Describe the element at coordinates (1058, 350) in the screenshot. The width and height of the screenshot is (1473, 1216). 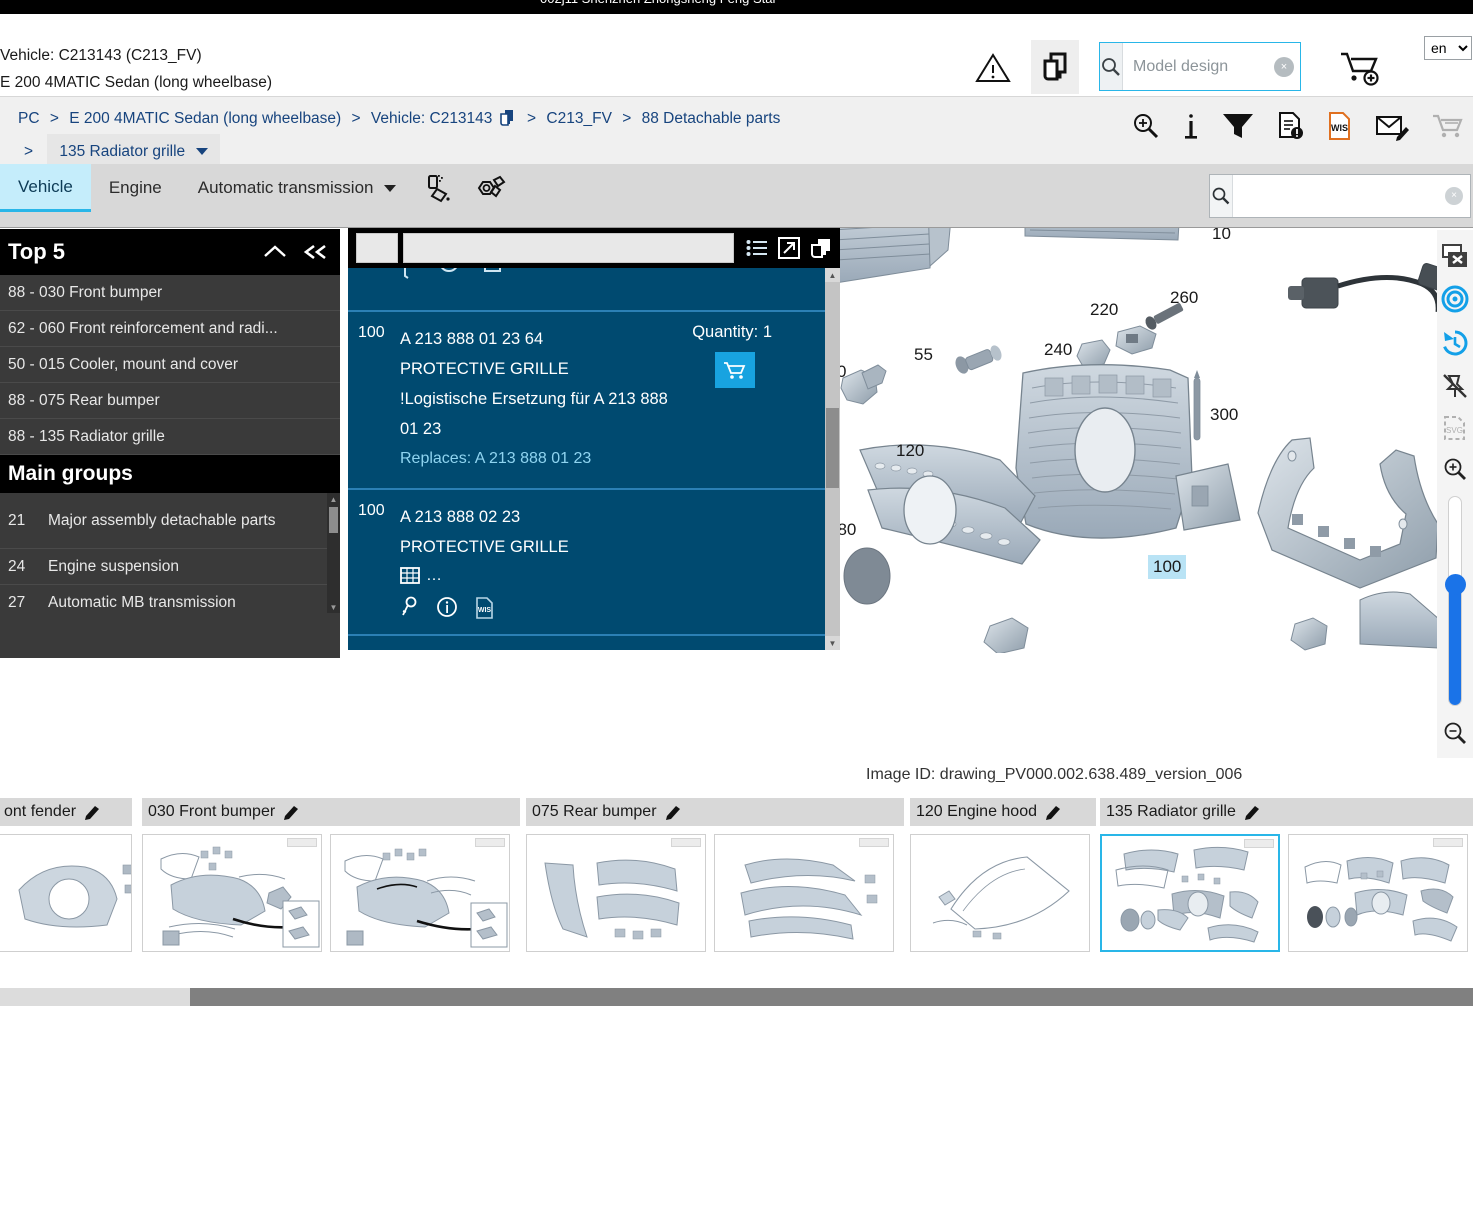
I see `drawing-label-240: 240` at that location.